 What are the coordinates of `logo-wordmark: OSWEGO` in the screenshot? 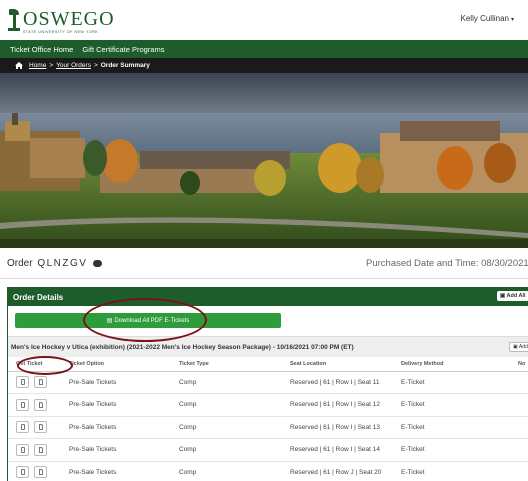 It's located at (69, 19).